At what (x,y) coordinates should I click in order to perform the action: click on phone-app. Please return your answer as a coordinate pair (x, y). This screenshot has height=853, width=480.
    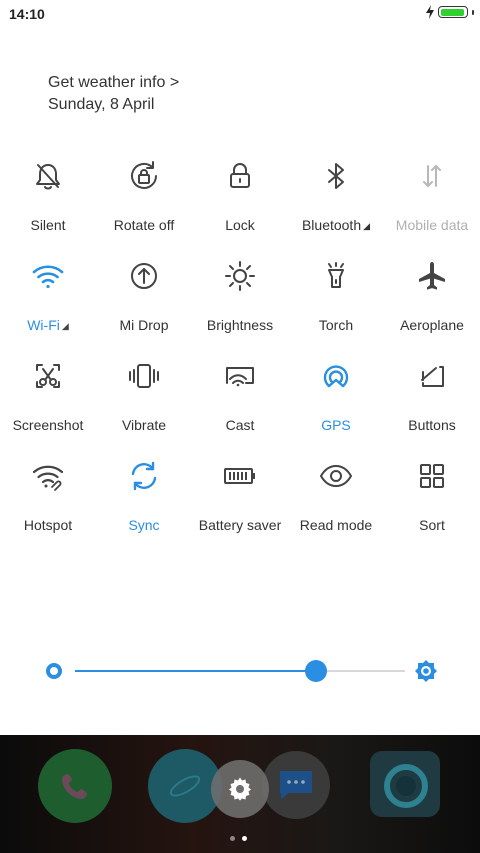
    Looking at the image, I should click on (75, 786).